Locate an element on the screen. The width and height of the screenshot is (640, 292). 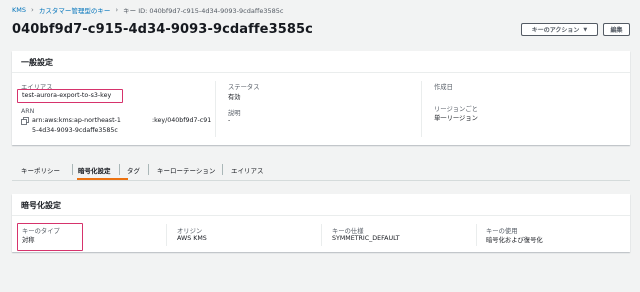
arn-value-line1-tail: :key/040bf9d7-c91 is located at coordinates (182, 120).